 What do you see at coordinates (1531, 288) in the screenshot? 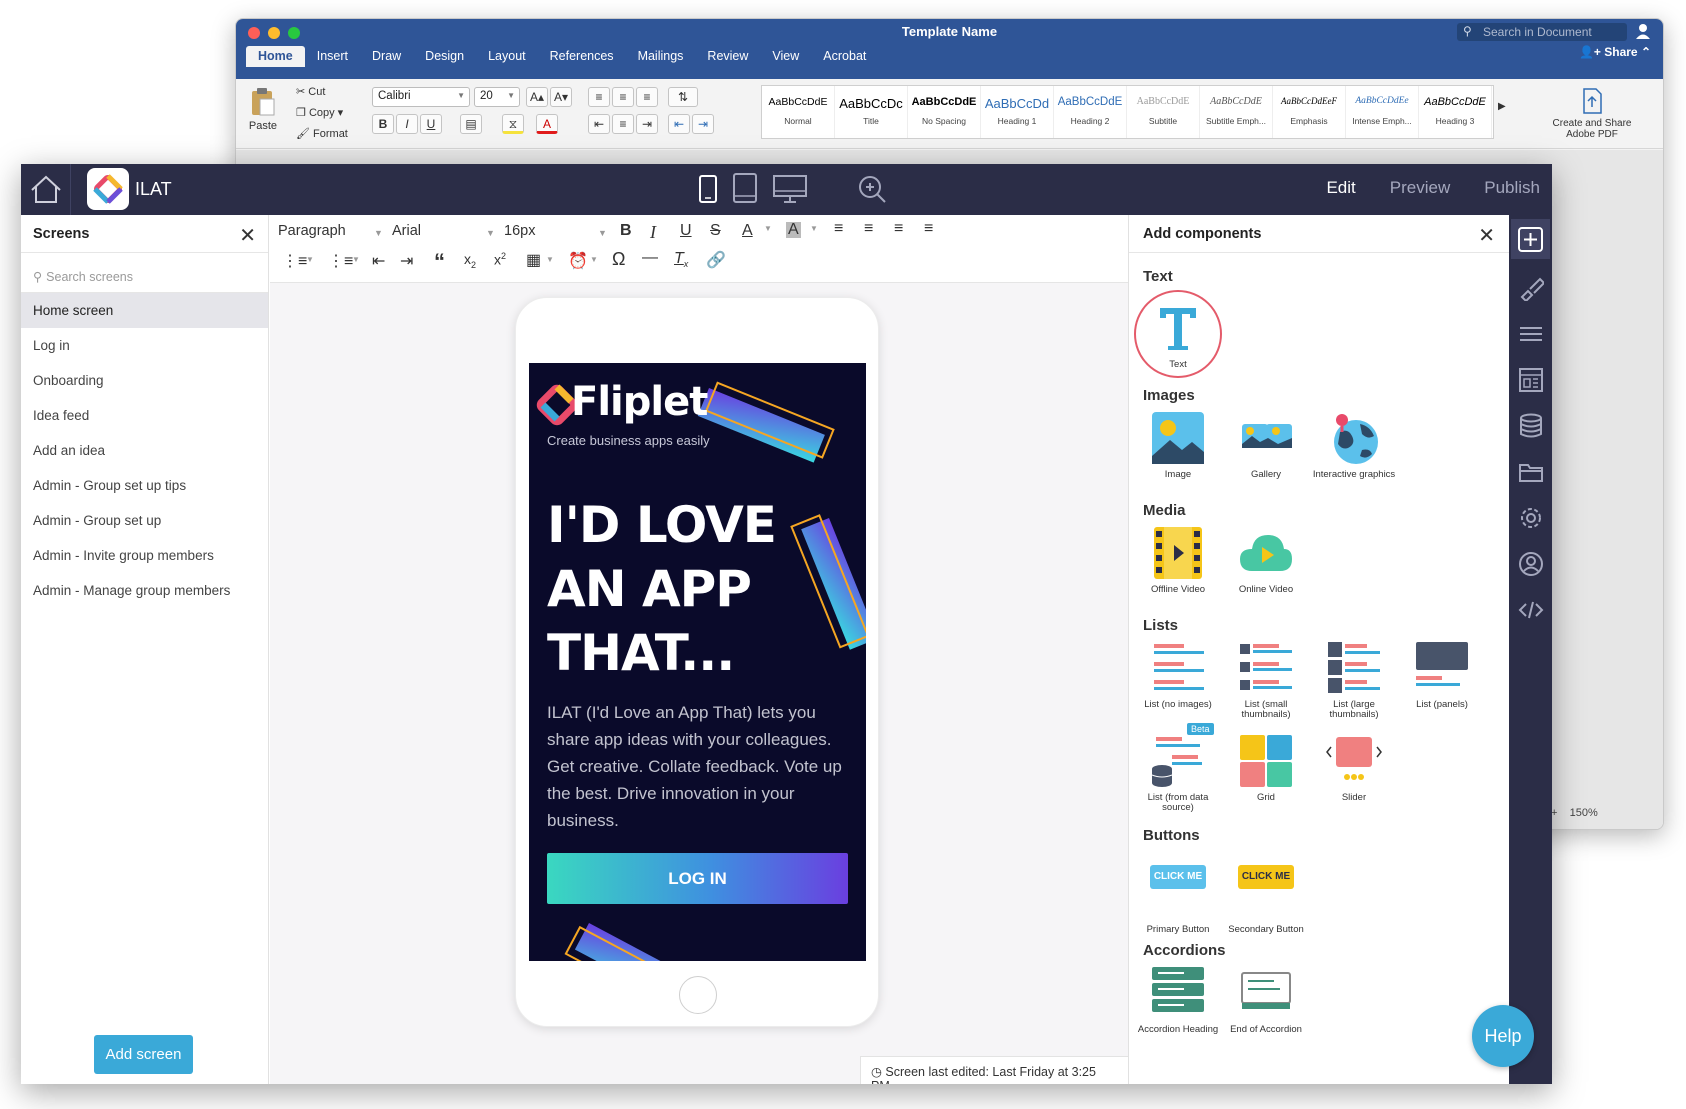
I see `appearance-brush-icon` at bounding box center [1531, 288].